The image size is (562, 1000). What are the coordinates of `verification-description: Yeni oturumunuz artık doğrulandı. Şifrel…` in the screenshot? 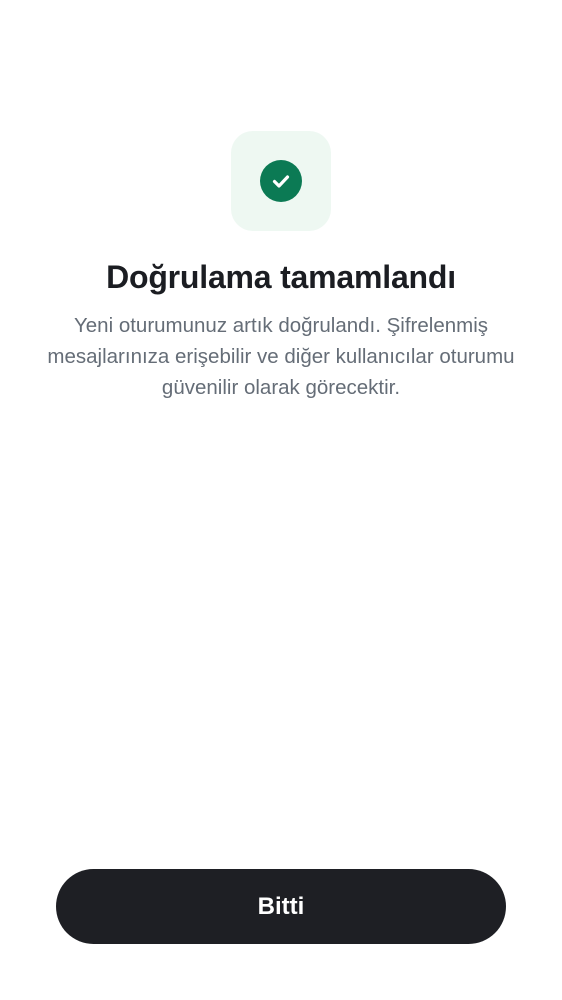 It's located at (281, 356).